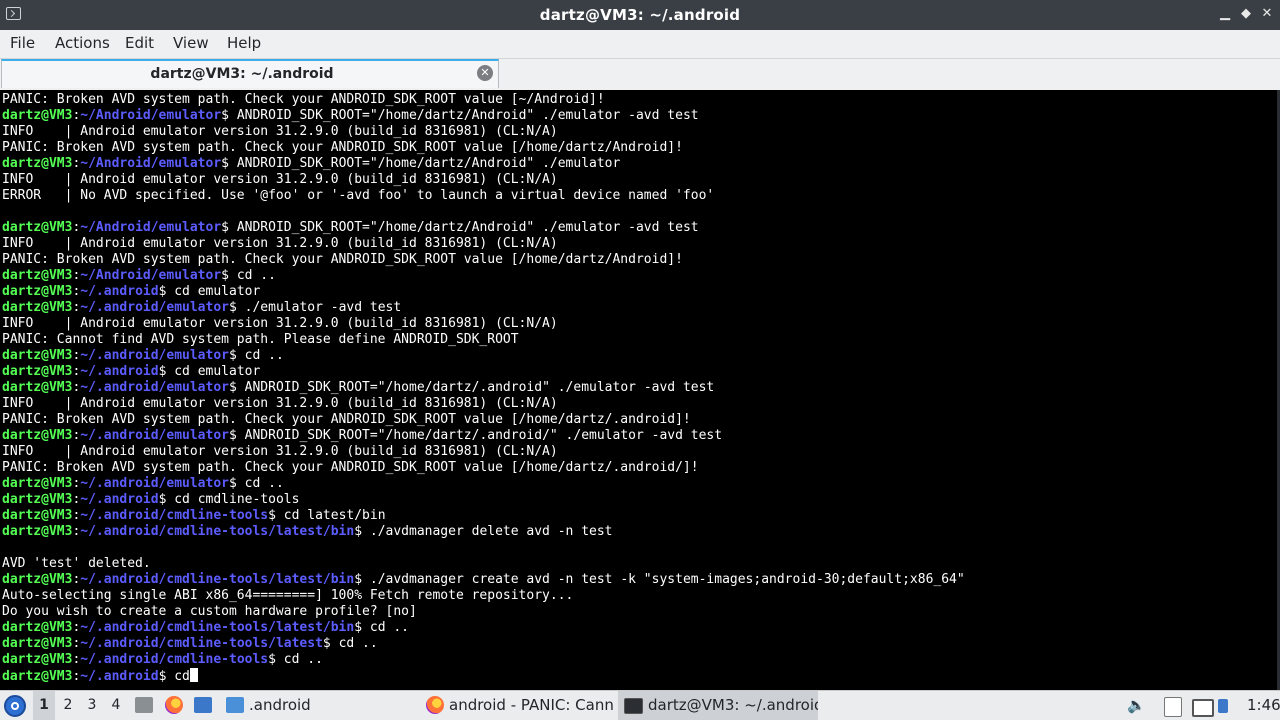  Describe the element at coordinates (191, 43) in the screenshot. I see `menu-view: View` at that location.